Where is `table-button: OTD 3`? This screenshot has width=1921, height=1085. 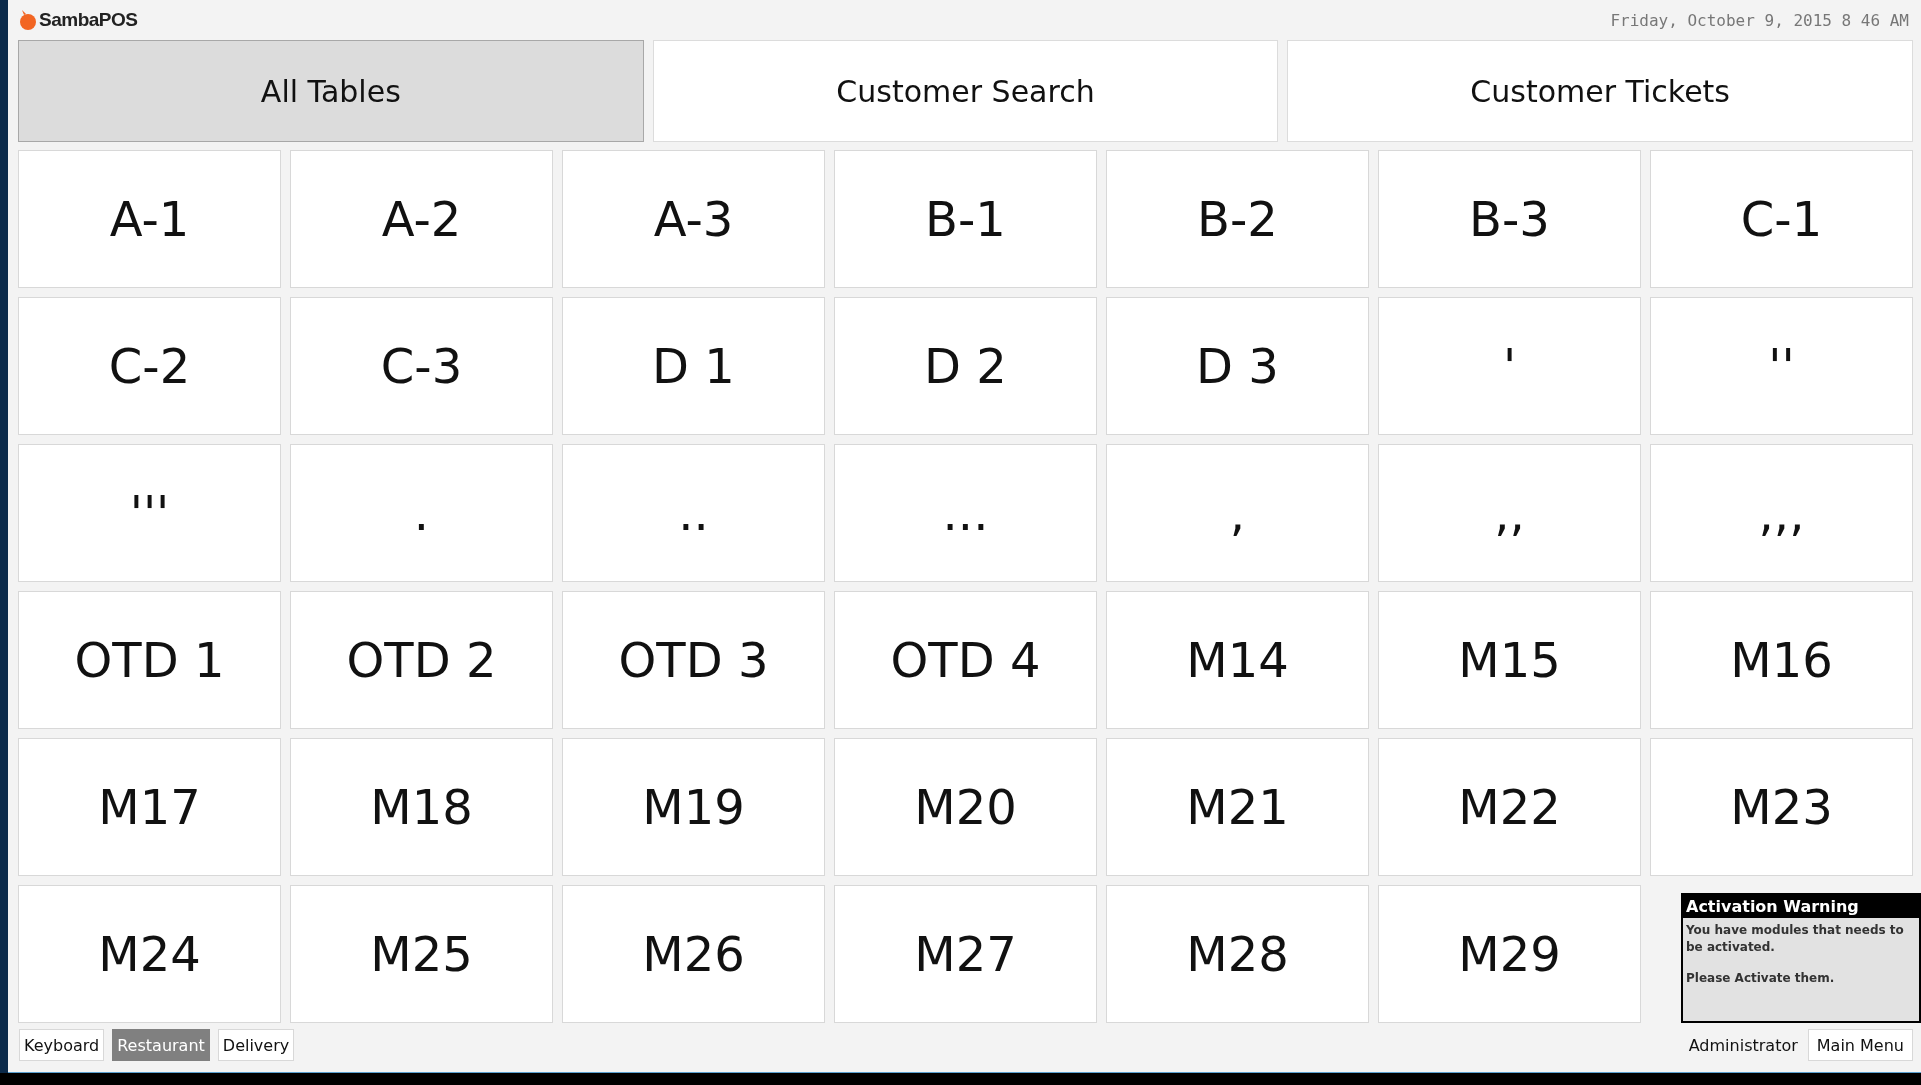
table-button: OTD 3 is located at coordinates (693, 660).